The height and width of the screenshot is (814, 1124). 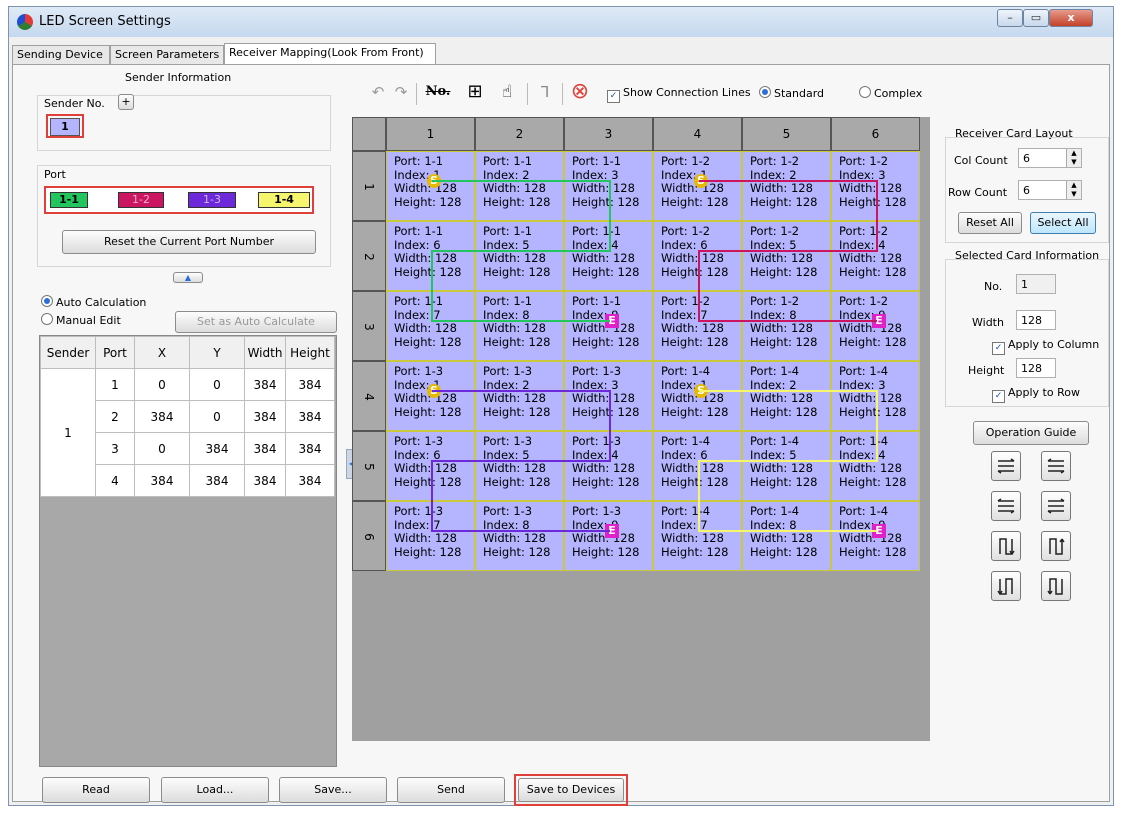 I want to click on hand-icon: ☝, so click(x=507, y=92).